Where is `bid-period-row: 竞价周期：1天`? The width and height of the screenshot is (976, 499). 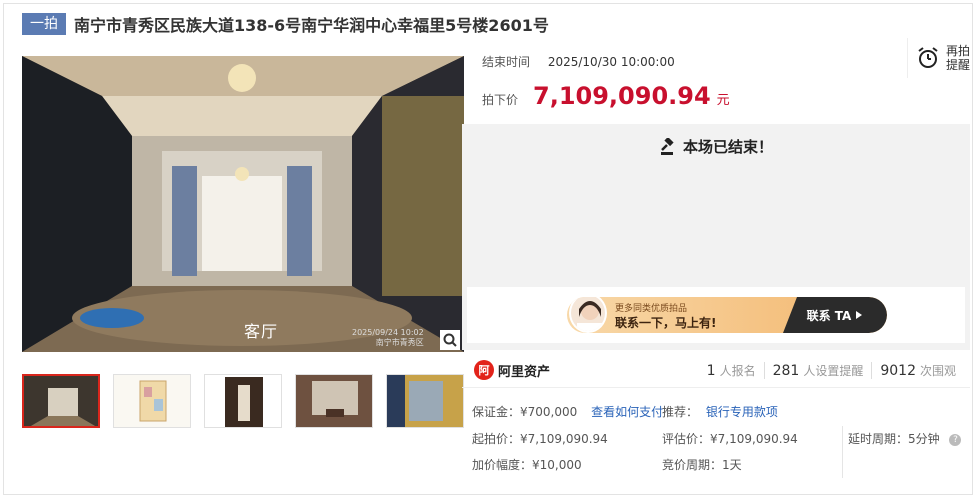 bid-period-row: 竞价周期：1天 is located at coordinates (702, 464).